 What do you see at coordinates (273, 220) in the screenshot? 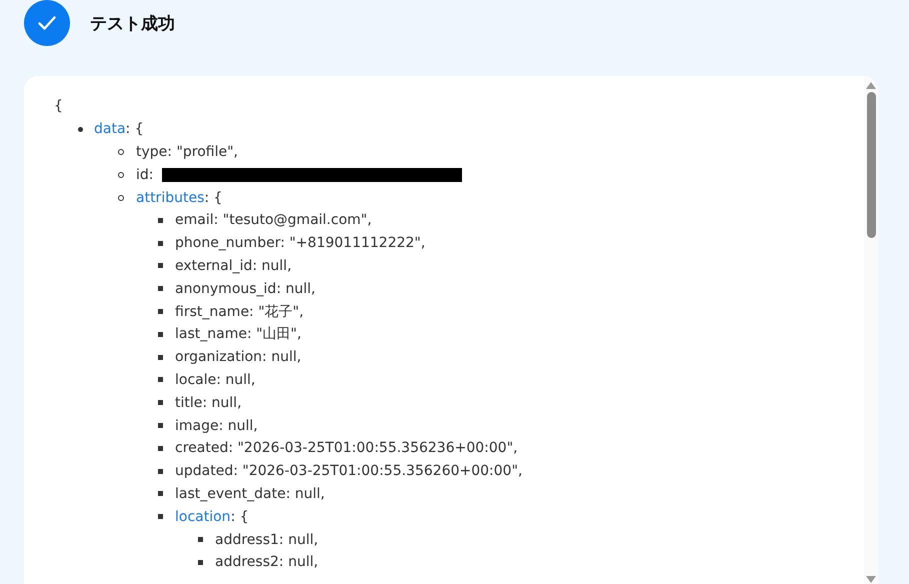
I see `json-line: email: "tesuto@gmail.com",` at bounding box center [273, 220].